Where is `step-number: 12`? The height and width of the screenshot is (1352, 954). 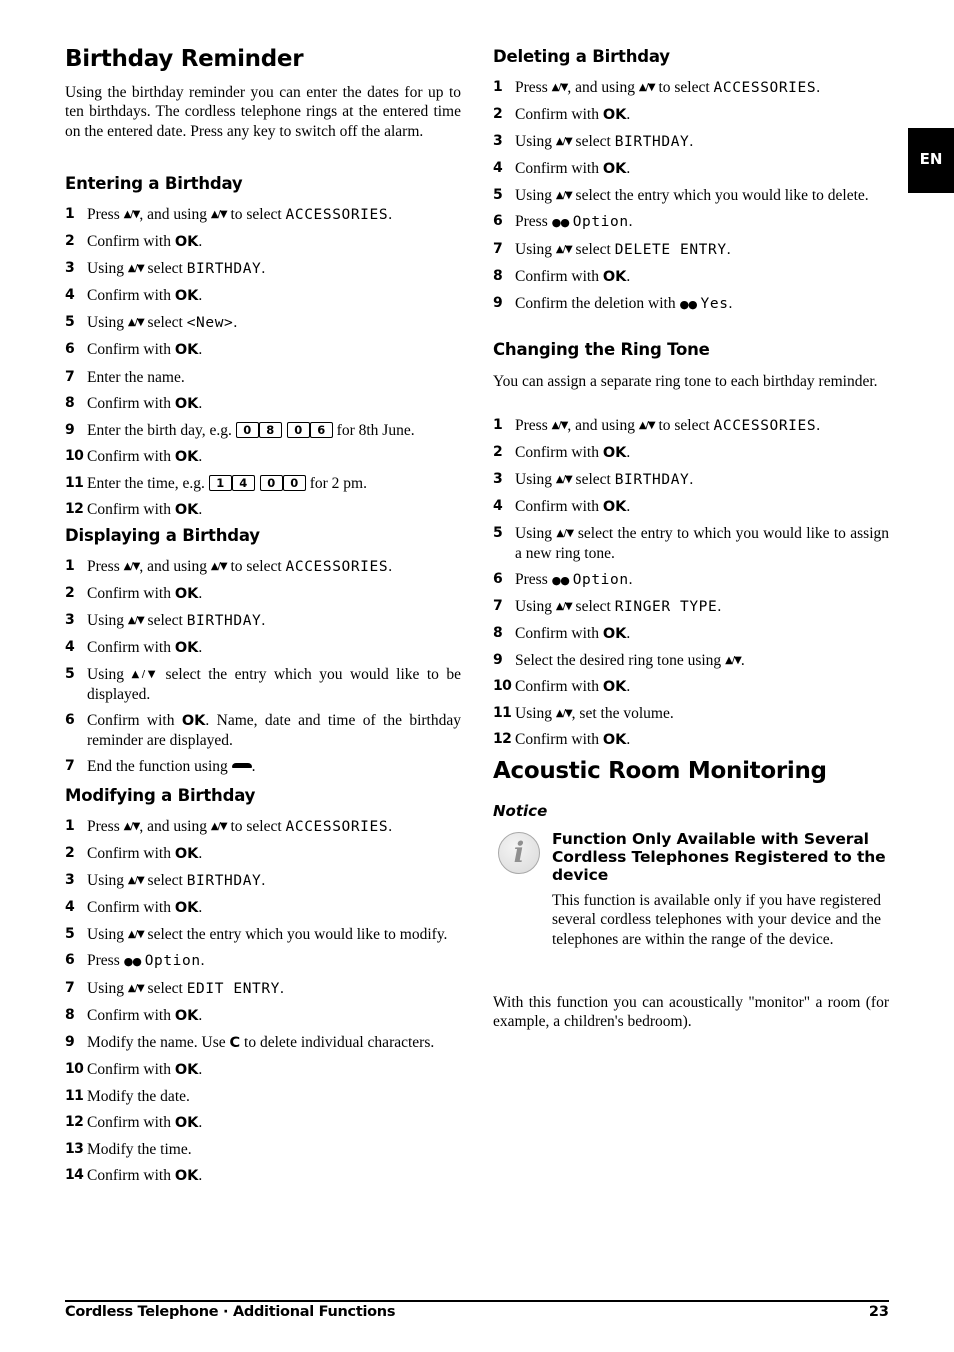
step-number: 12 is located at coordinates (74, 509).